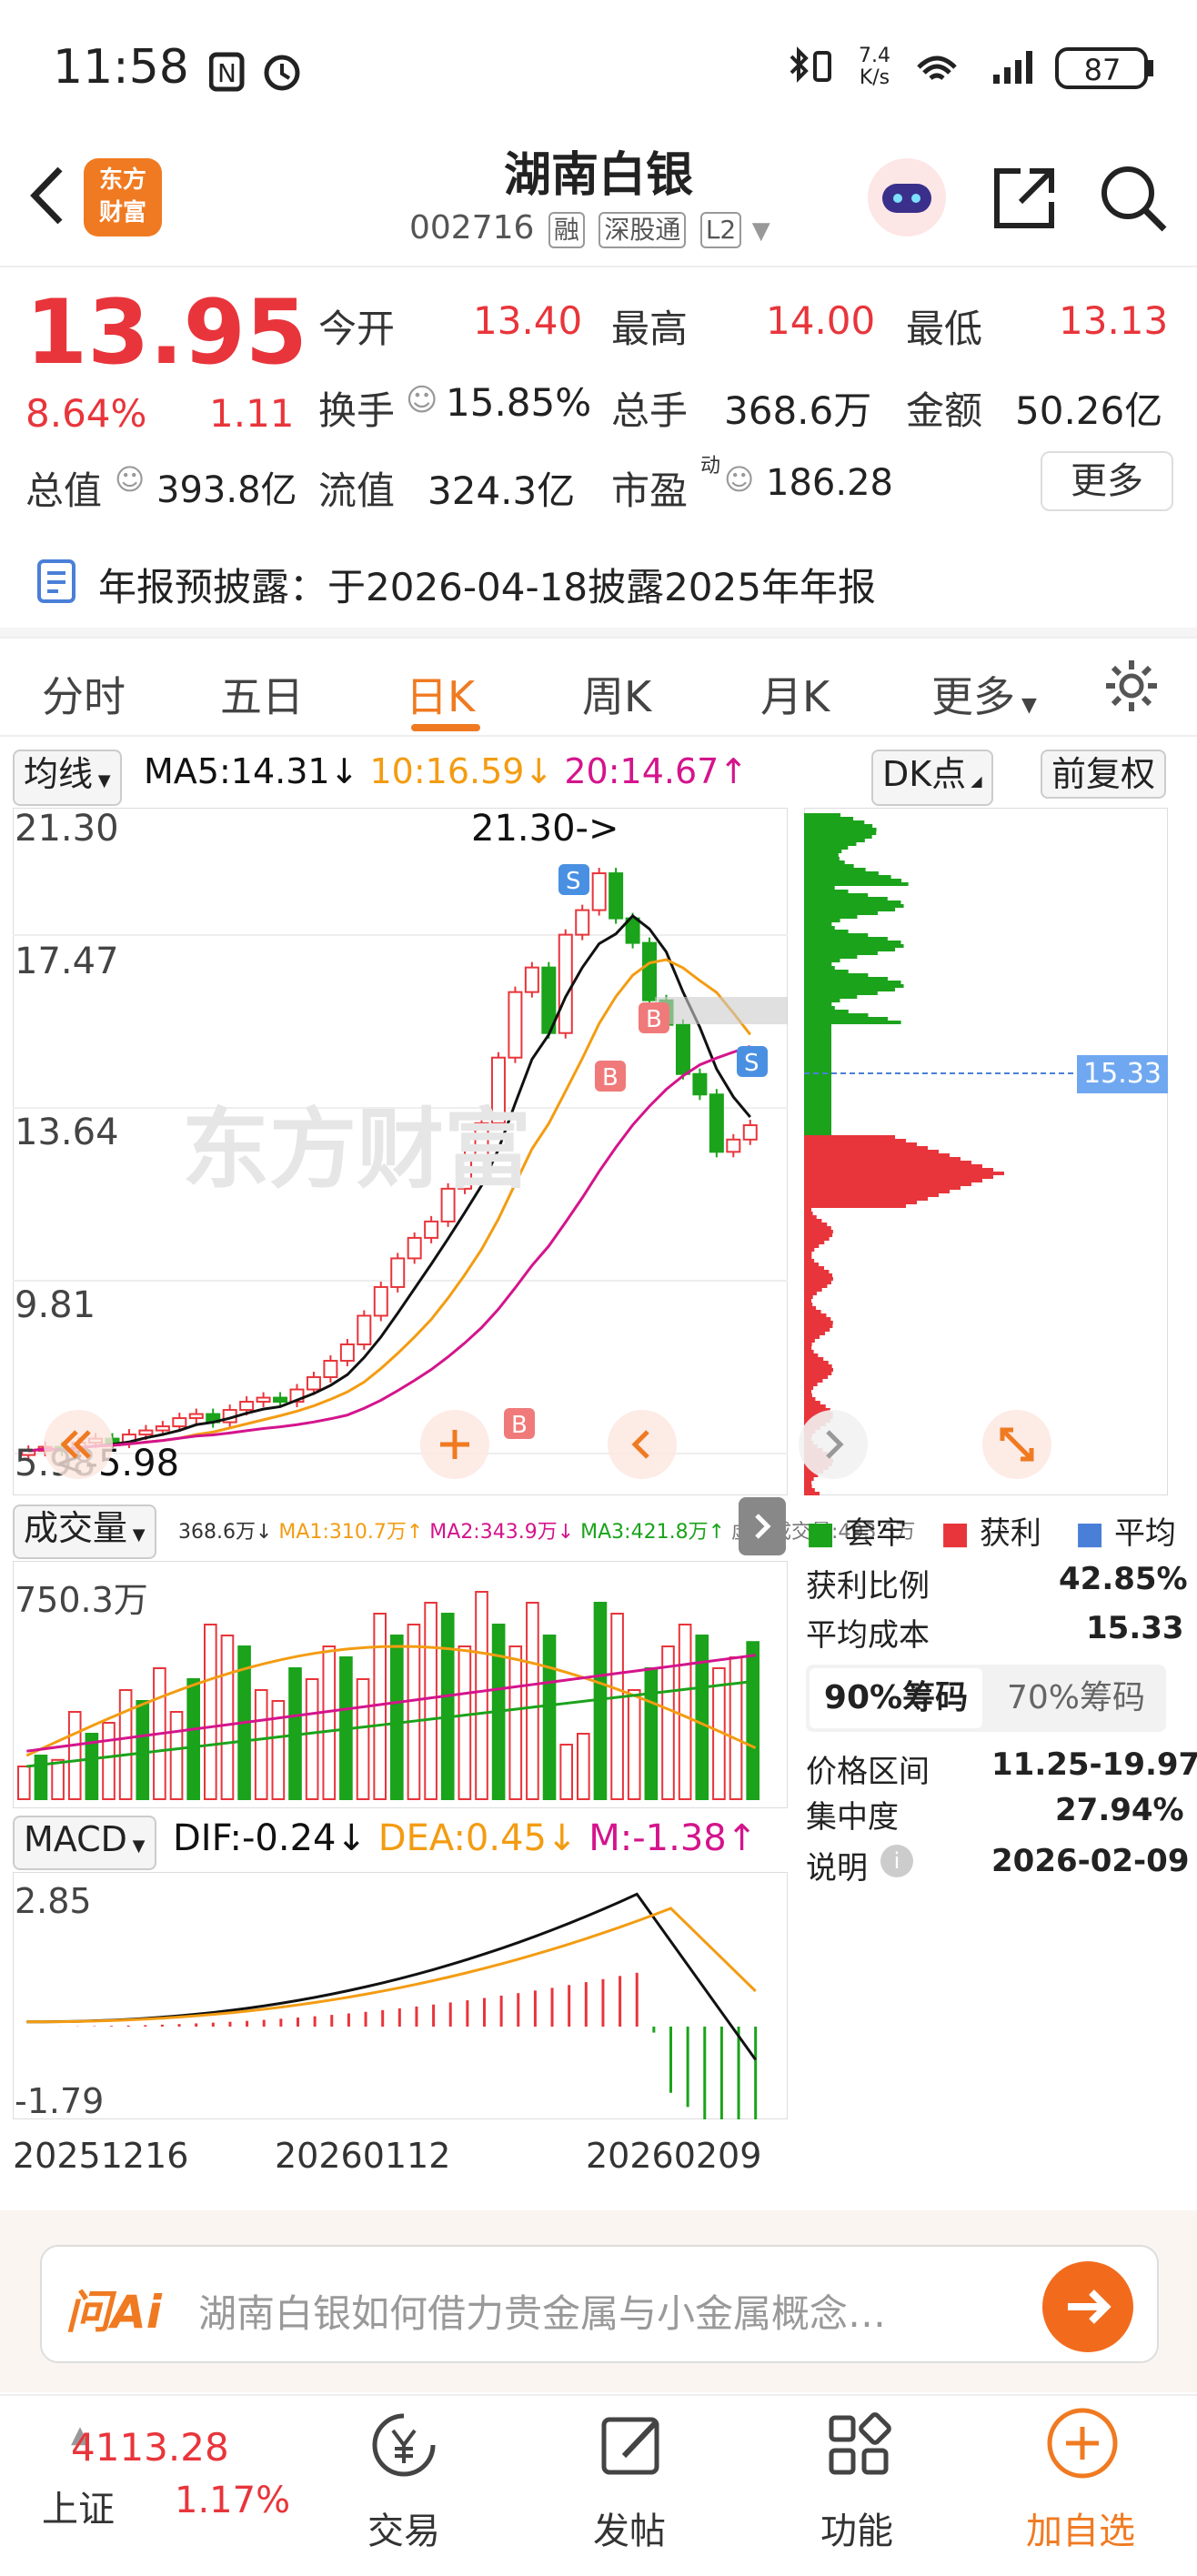 The height and width of the screenshot is (2576, 1197). What do you see at coordinates (633, 2445) in the screenshot?
I see `post-edit-icon` at bounding box center [633, 2445].